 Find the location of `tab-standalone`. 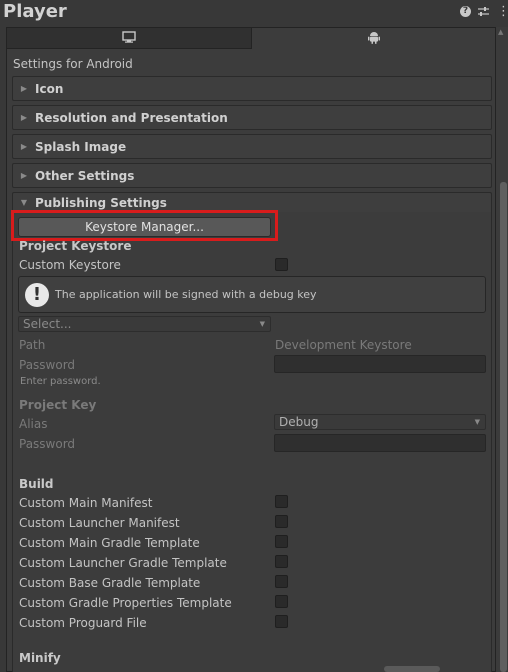

tab-standalone is located at coordinates (129, 38).